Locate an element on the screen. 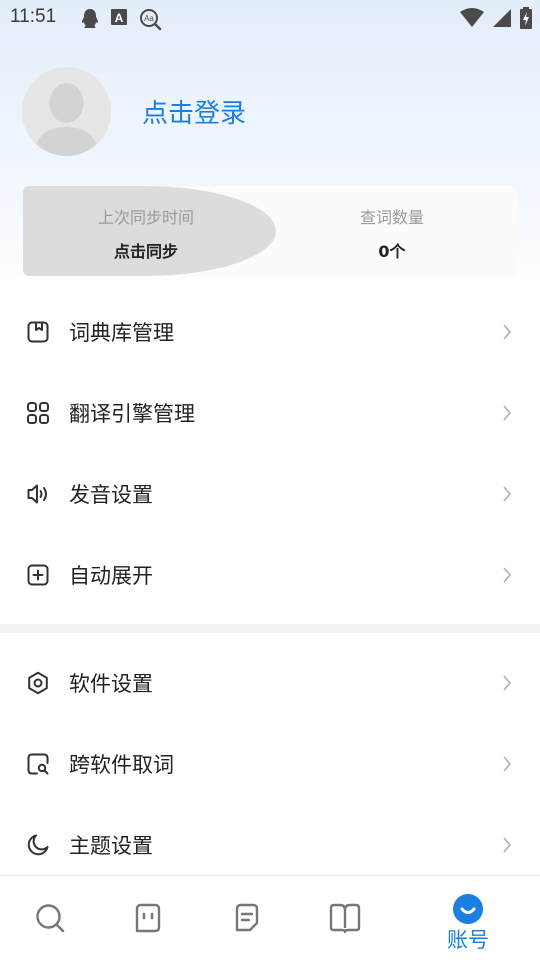  nav-tab-search is located at coordinates (50, 918).